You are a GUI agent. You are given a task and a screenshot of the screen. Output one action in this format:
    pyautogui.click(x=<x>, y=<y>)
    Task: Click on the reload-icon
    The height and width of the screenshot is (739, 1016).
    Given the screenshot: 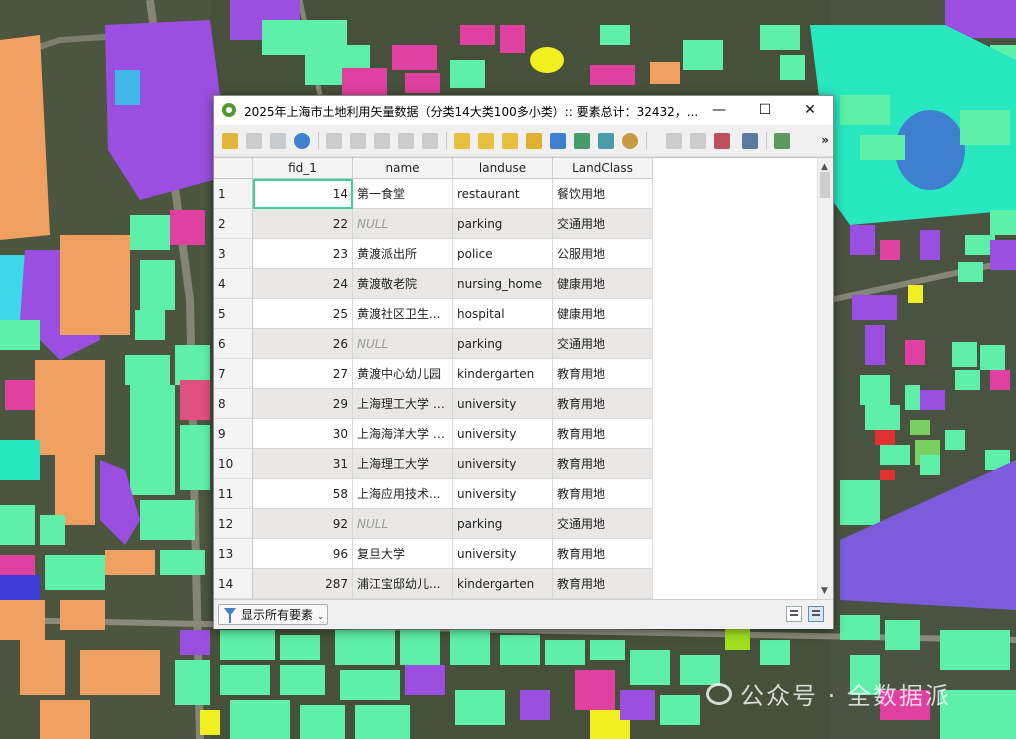 What is the action you would take?
    pyautogui.click(x=302, y=141)
    